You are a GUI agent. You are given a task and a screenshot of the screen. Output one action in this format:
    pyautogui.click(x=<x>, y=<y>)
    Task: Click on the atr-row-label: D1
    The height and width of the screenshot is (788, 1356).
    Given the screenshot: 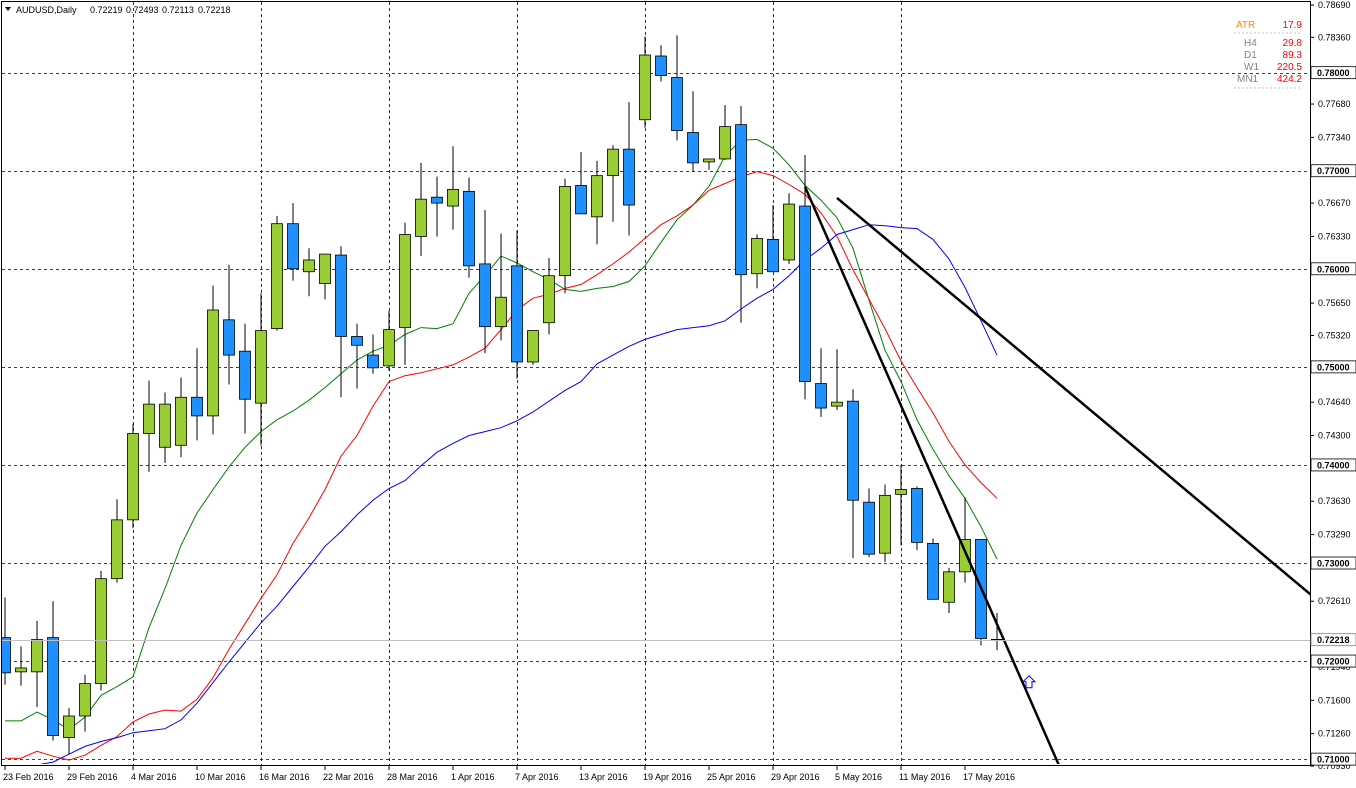 What is the action you would take?
    pyautogui.click(x=1250, y=55)
    